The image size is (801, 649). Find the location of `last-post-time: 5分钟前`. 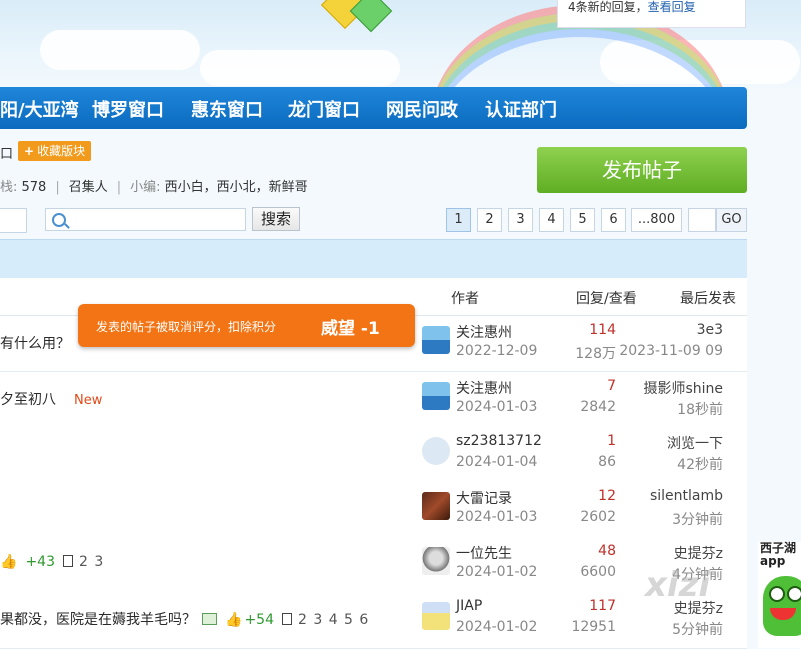

last-post-time: 5分钟前 is located at coordinates (697, 629).